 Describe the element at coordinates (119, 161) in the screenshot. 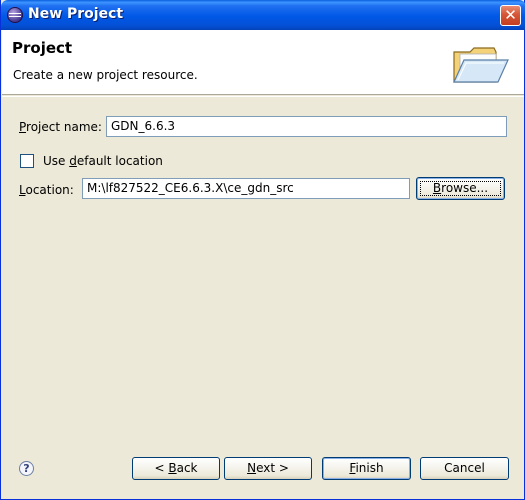

I see `use-default-label-rest: efault location` at that location.